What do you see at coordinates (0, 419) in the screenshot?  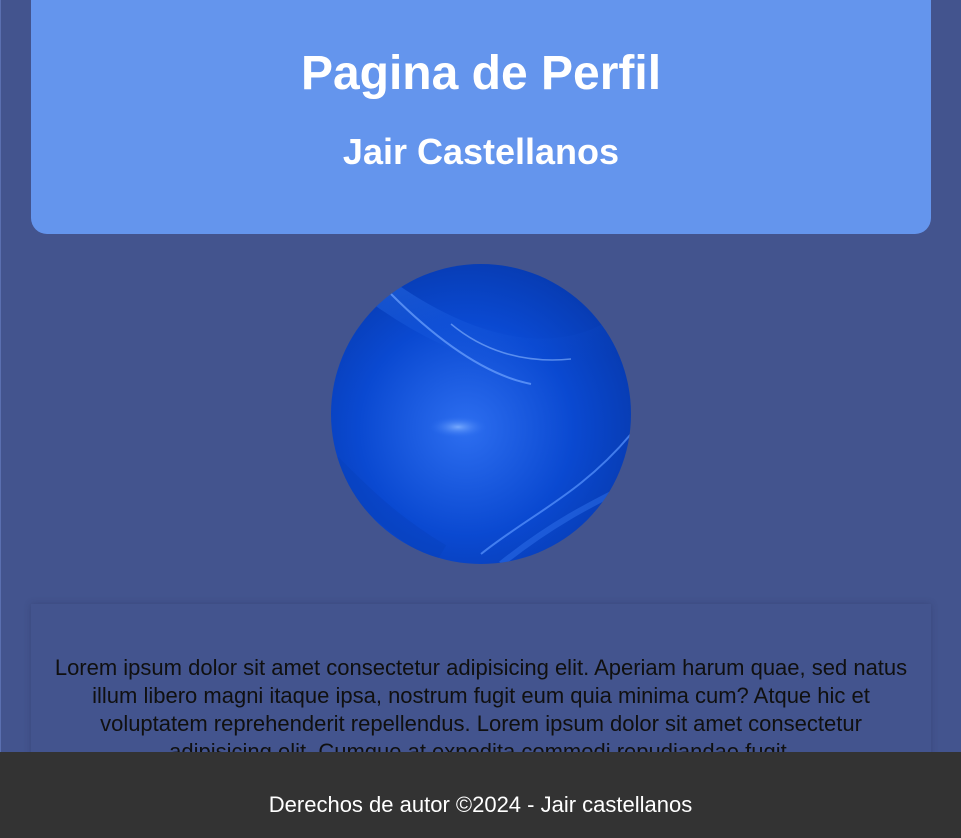 I see `page-left-border` at bounding box center [0, 419].